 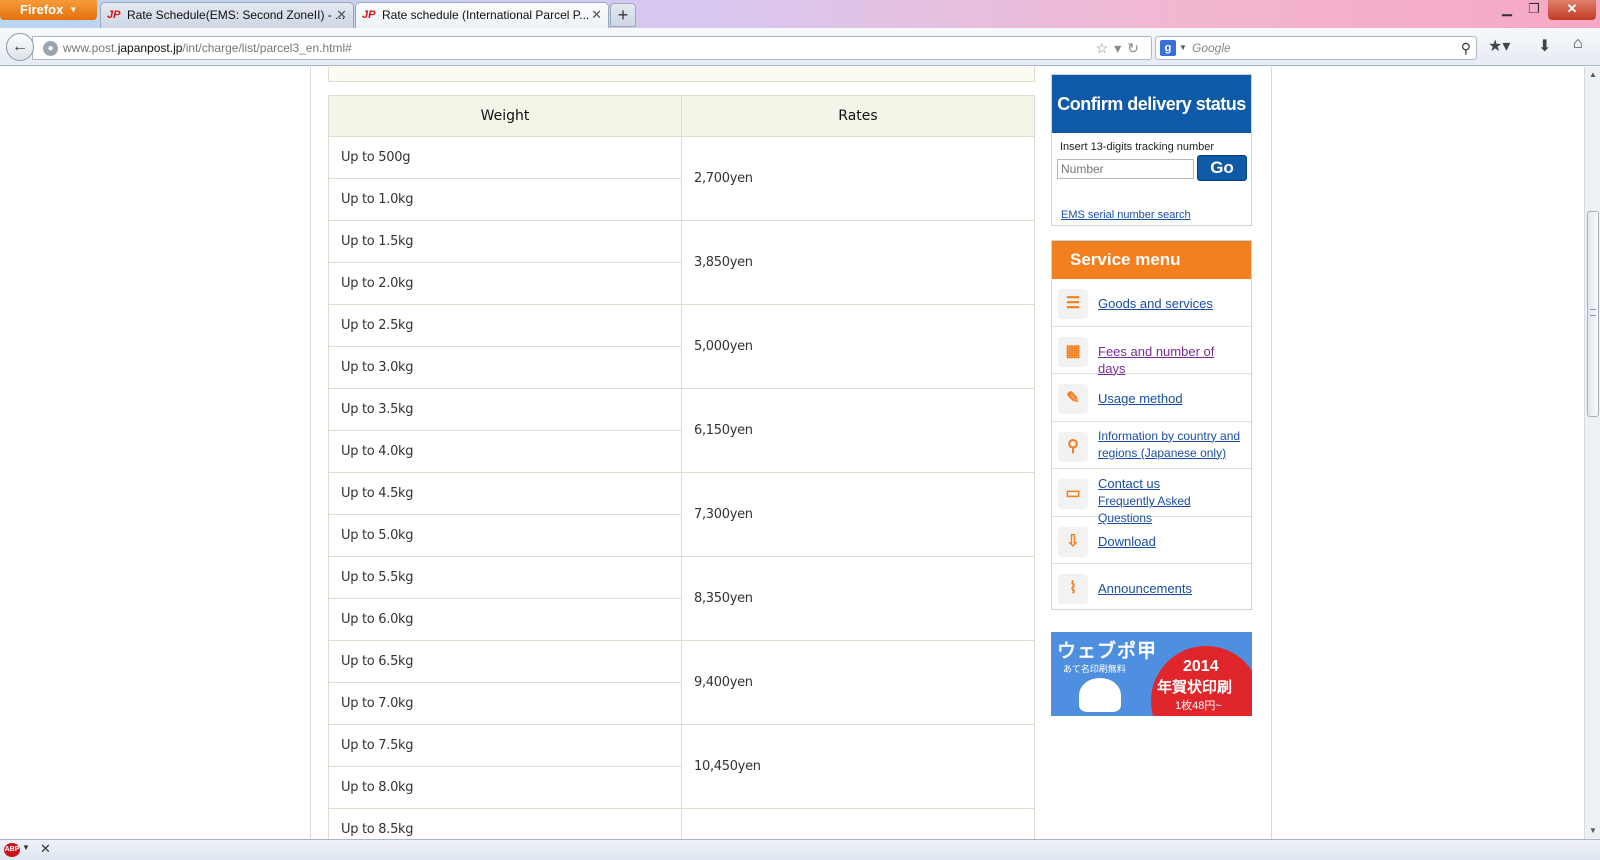 I want to click on menu-item-goods-services: ☰ Goods and services, so click(x=1151, y=303).